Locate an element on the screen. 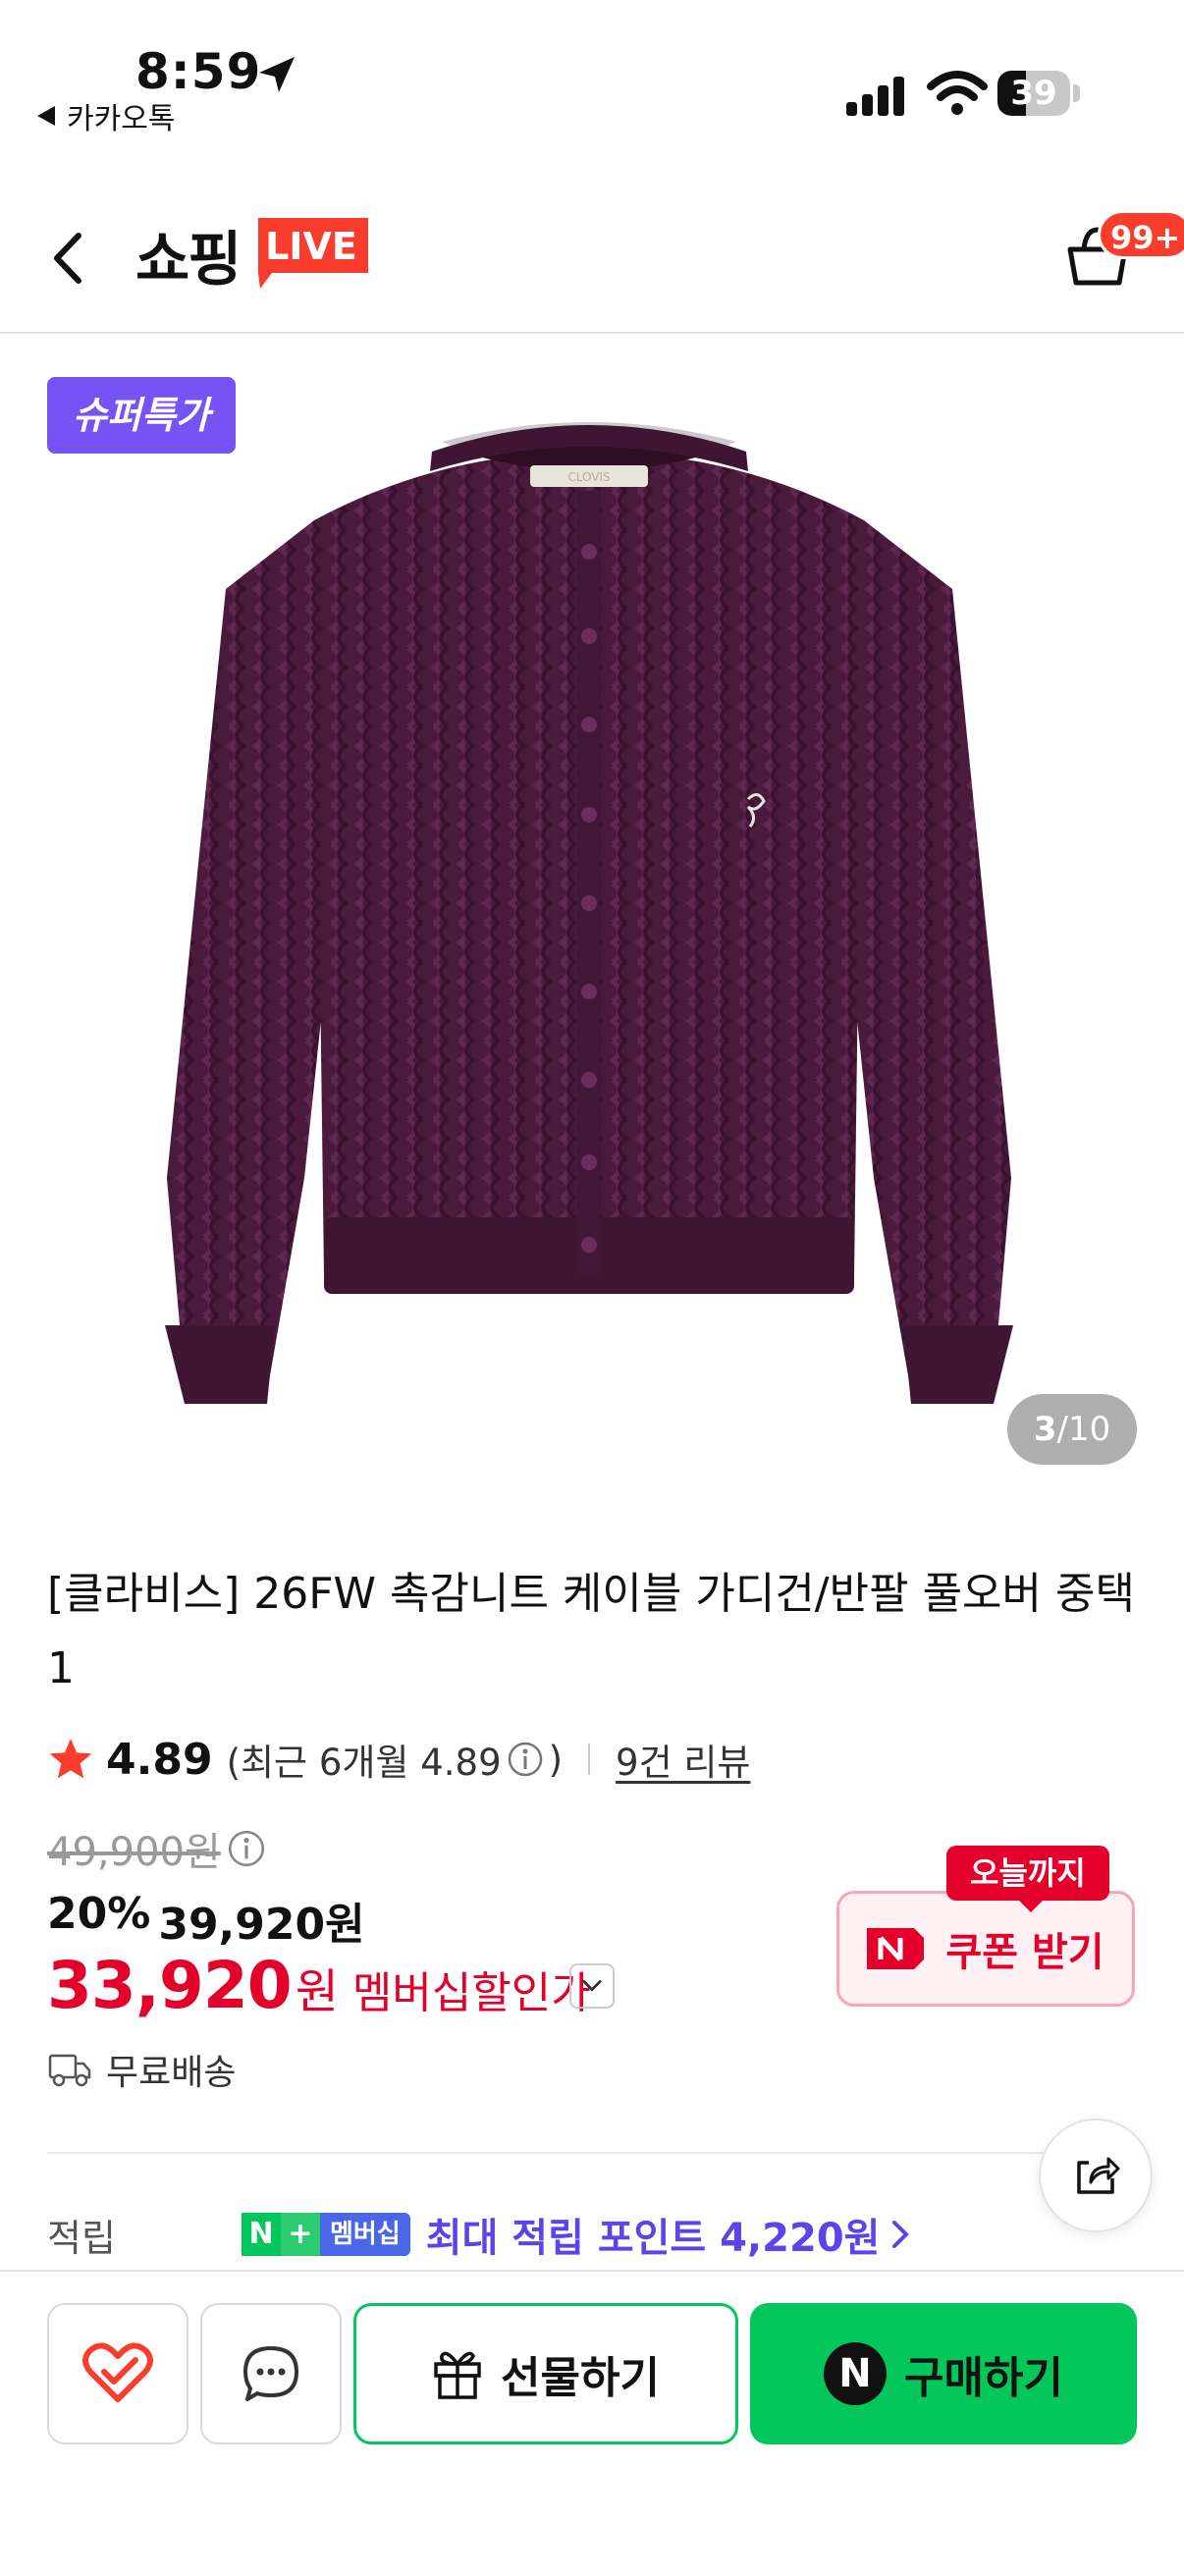 Image resolution: width=1184 pixels, height=2576 pixels. back-app-label: 카카오톡 is located at coordinates (121, 119).